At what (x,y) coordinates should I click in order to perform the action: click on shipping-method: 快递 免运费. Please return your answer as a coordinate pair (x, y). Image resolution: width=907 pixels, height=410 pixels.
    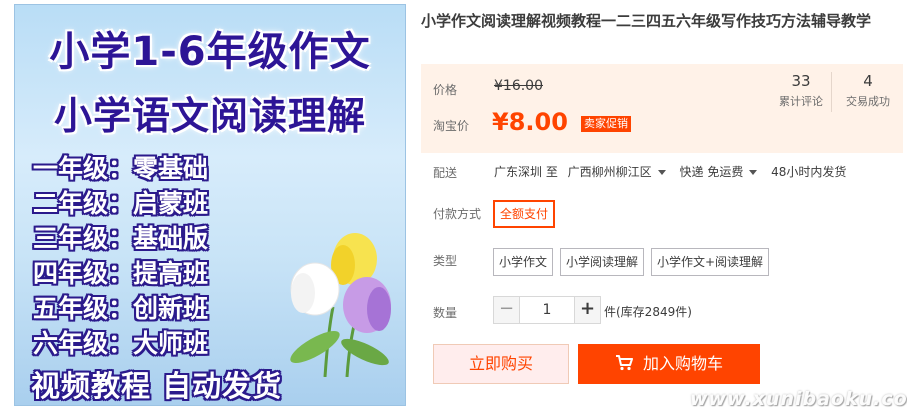
    Looking at the image, I should click on (711, 172).